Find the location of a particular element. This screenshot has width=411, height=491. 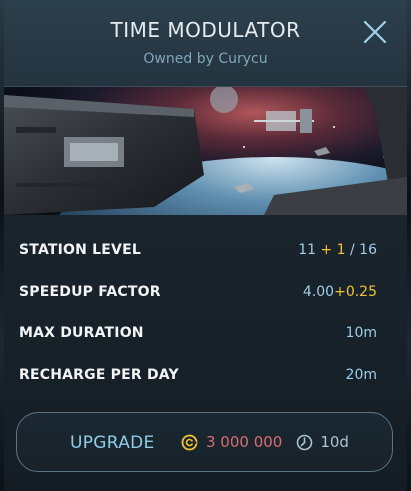

stat-bonus-value: +0.25 is located at coordinates (355, 292).